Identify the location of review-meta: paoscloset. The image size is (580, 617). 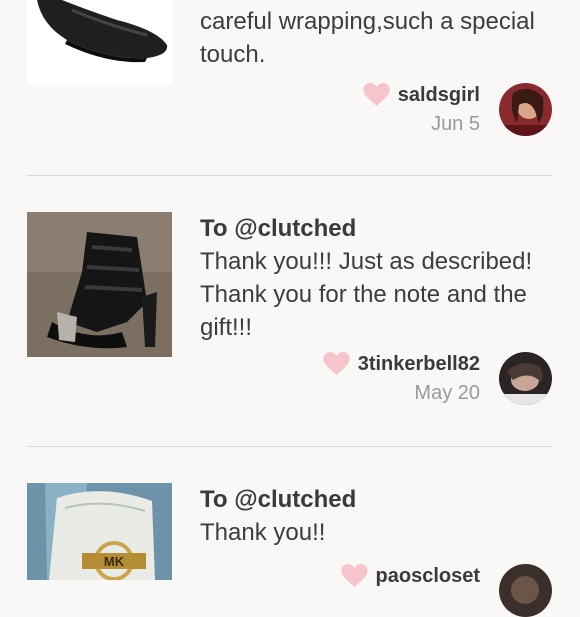
(410, 576).